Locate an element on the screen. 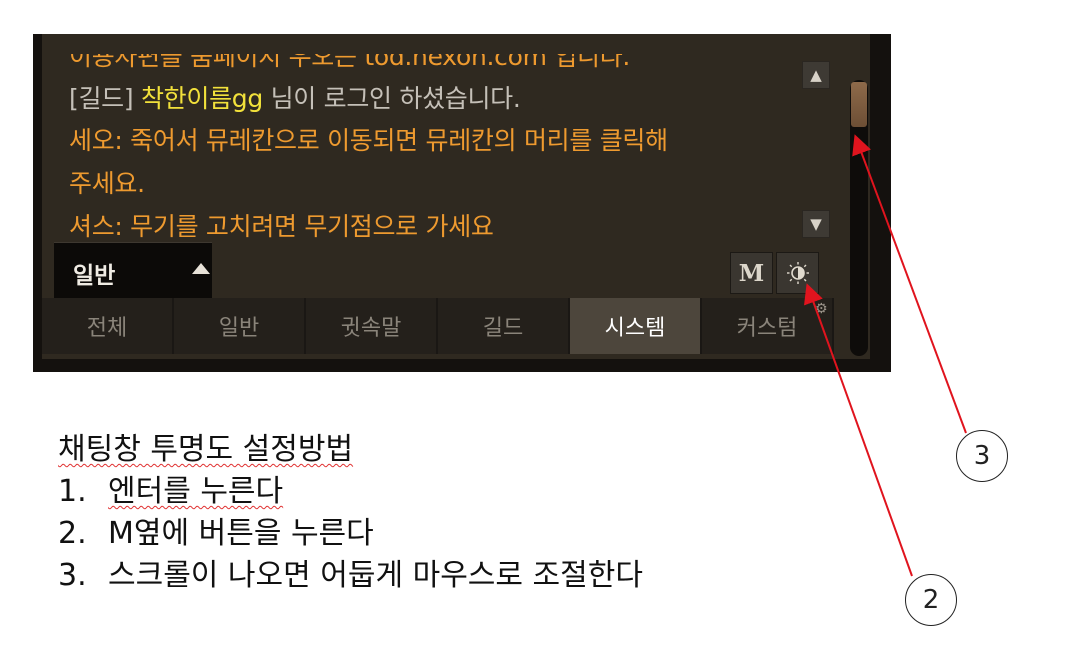 This screenshot has height=672, width=1065. callout-2: 2 is located at coordinates (931, 600).